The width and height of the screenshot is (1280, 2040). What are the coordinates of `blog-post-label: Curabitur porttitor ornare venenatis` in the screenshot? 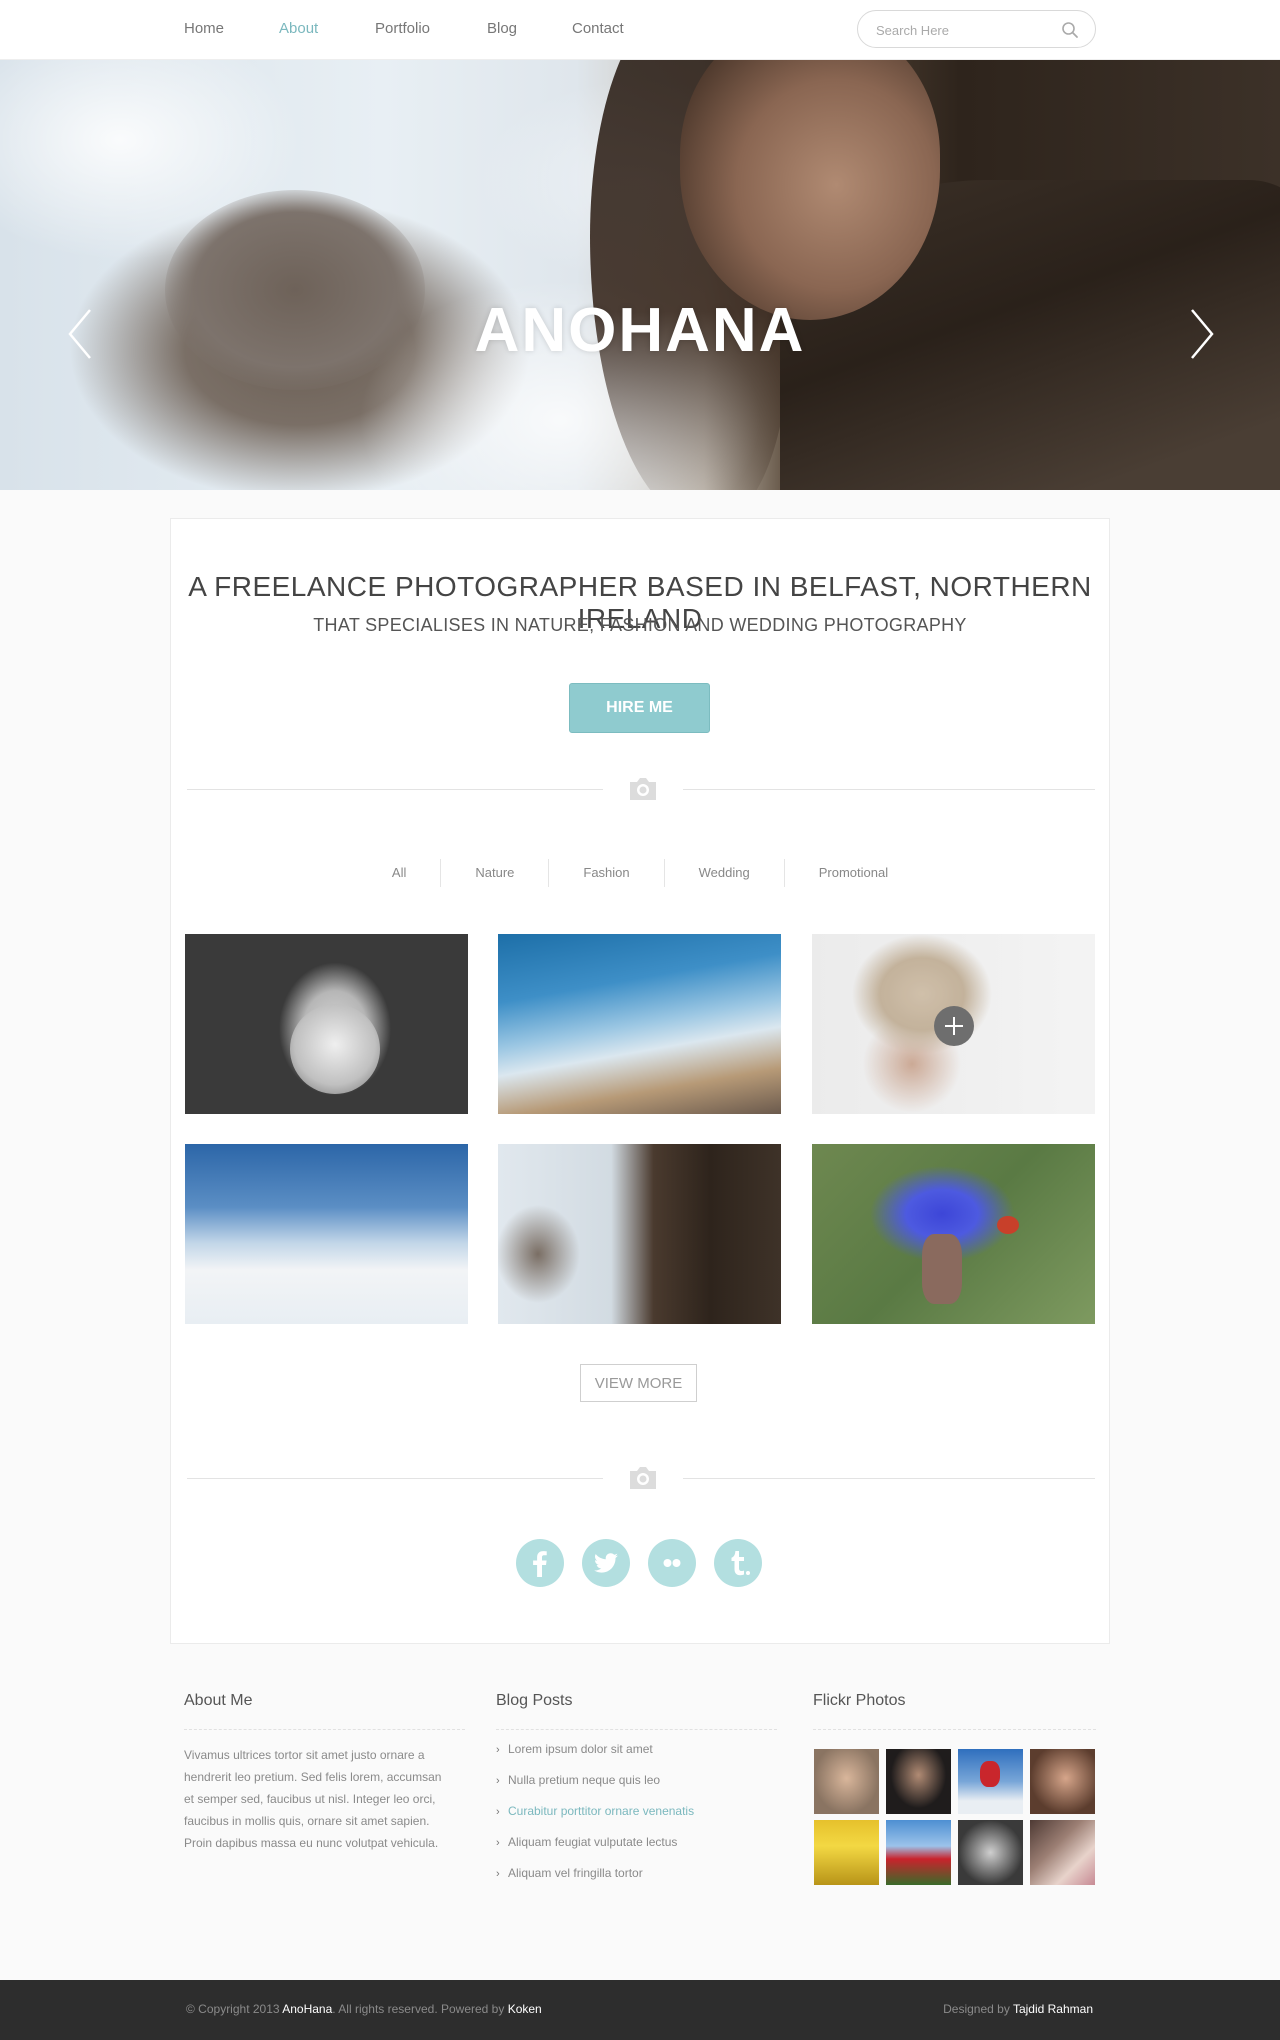 It's located at (601, 1811).